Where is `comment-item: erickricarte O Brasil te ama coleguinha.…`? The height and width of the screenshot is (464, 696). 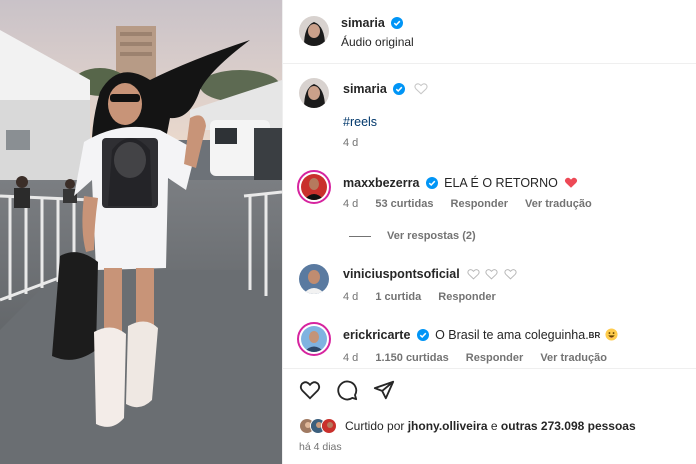 comment-item: erickricarte O Brasil te ama coleguinha.… is located at coordinates (489, 345).